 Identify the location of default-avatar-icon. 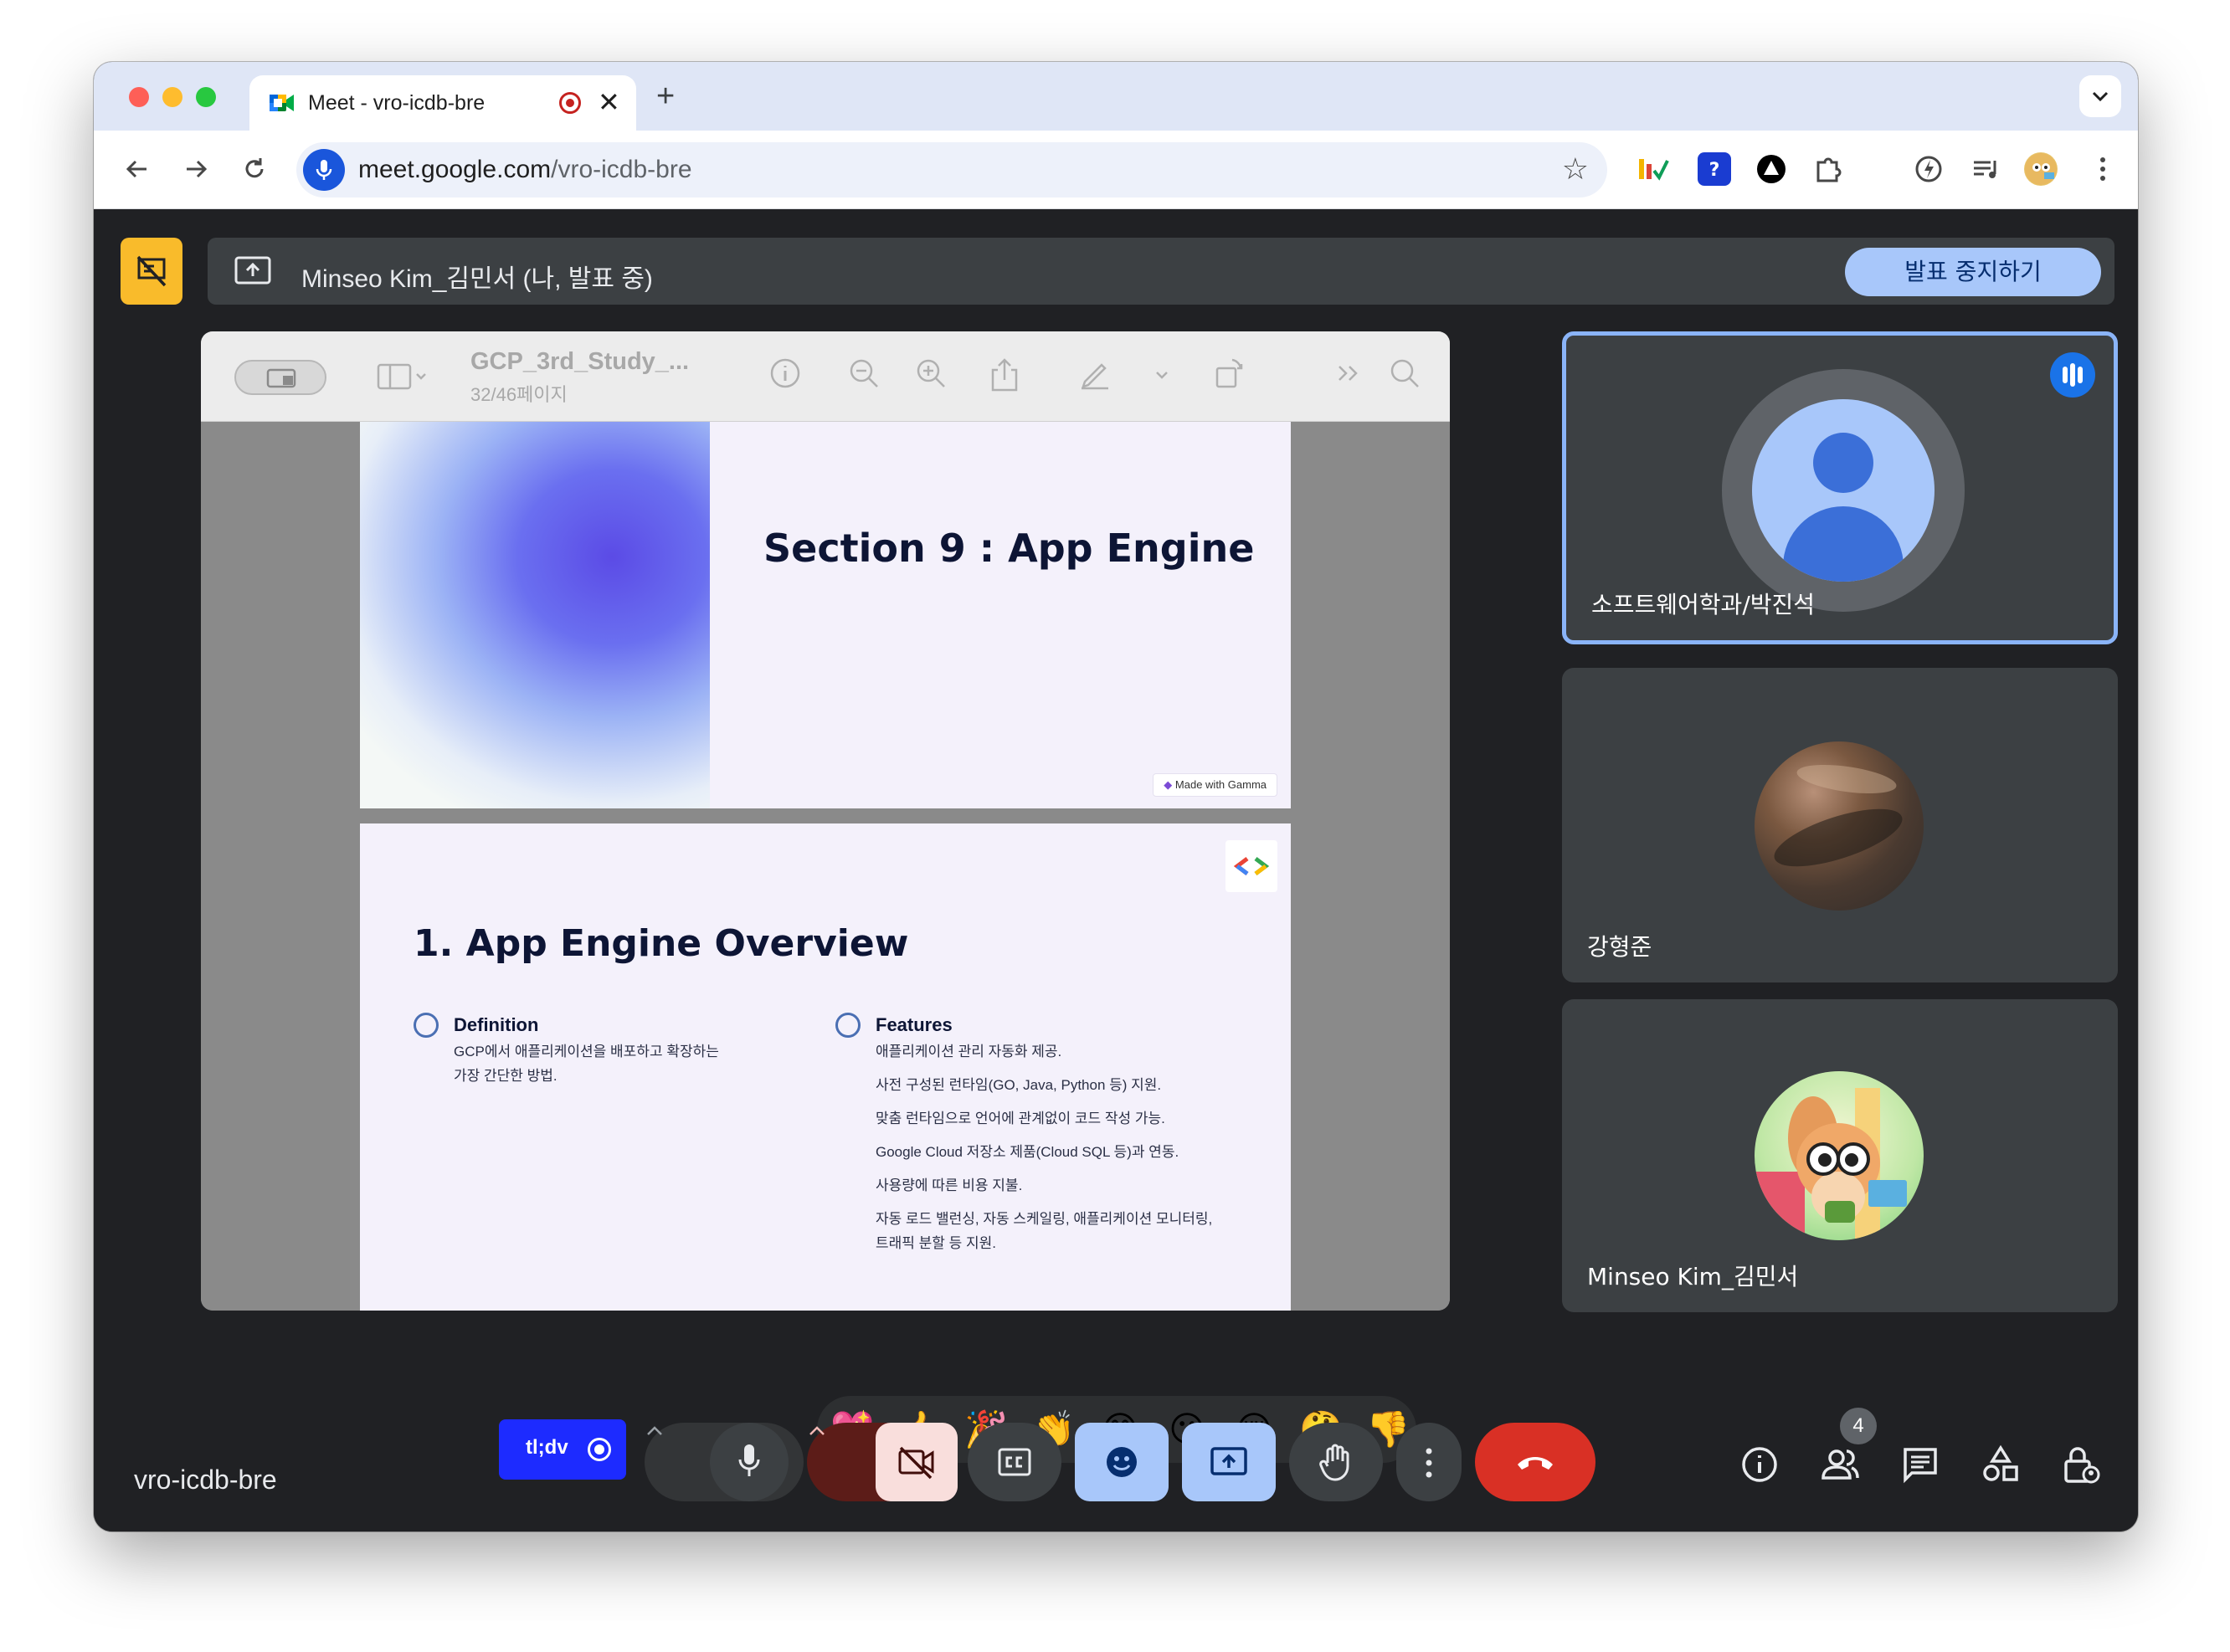
(1844, 490).